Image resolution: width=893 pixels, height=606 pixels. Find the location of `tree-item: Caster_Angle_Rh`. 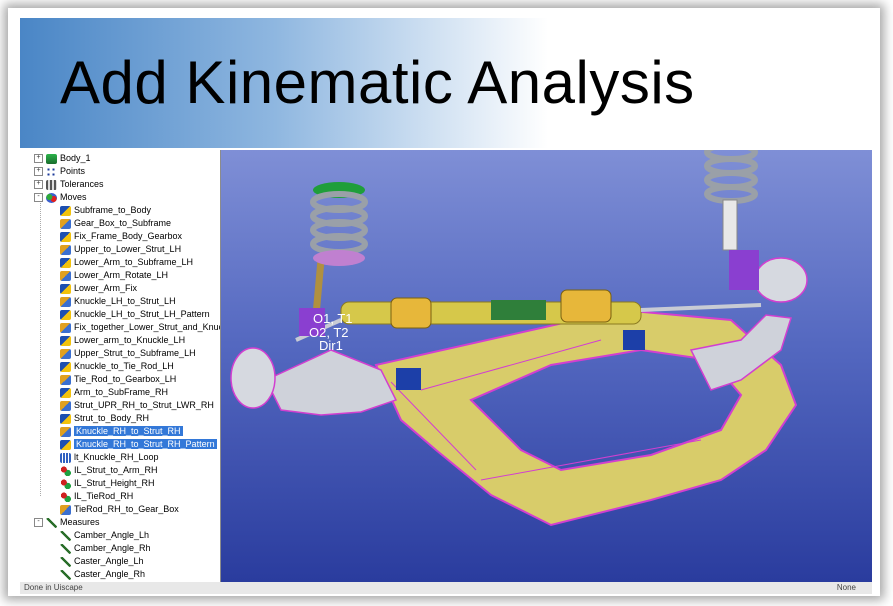

tree-item: Caster_Angle_Rh is located at coordinates (102, 574).